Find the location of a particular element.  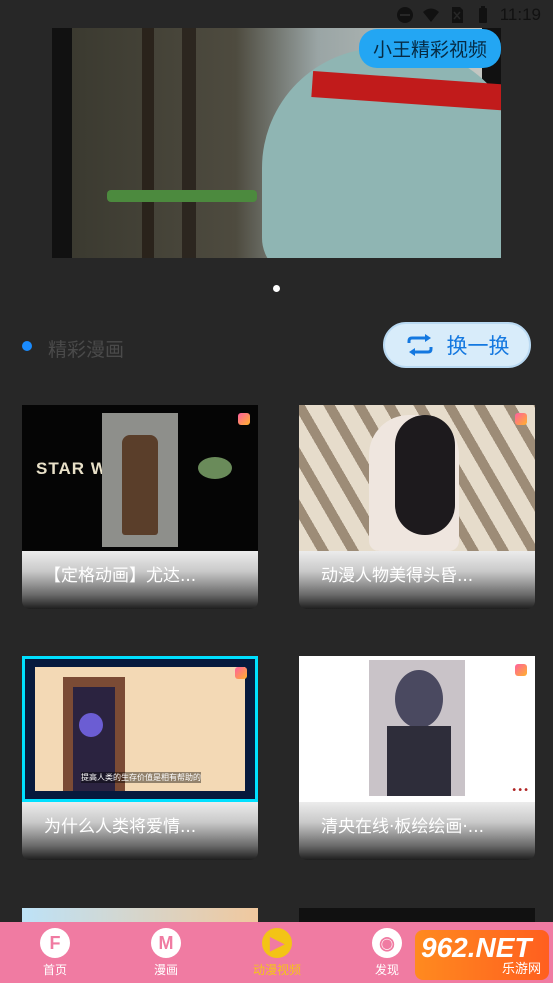

refresh-button: 换一换 is located at coordinates (457, 345).